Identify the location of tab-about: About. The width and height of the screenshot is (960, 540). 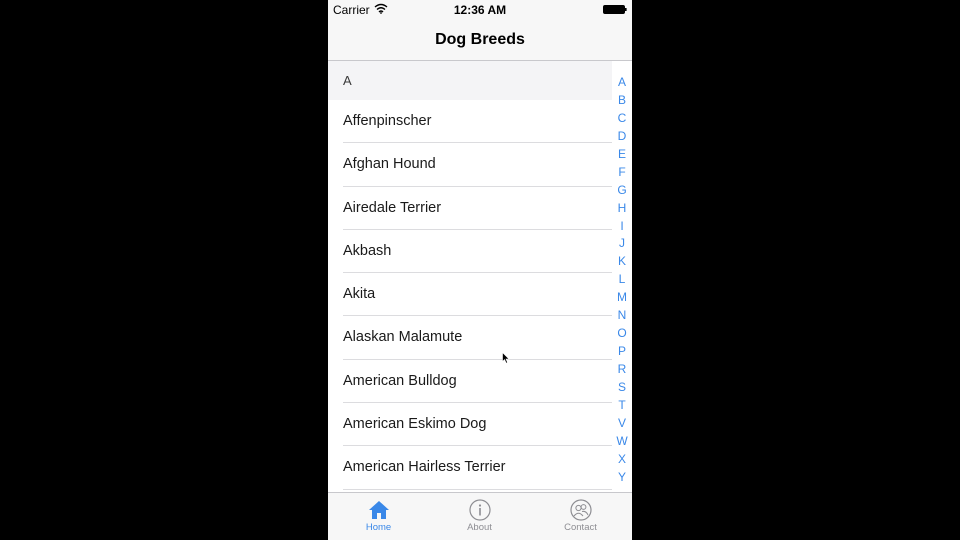
(479, 516).